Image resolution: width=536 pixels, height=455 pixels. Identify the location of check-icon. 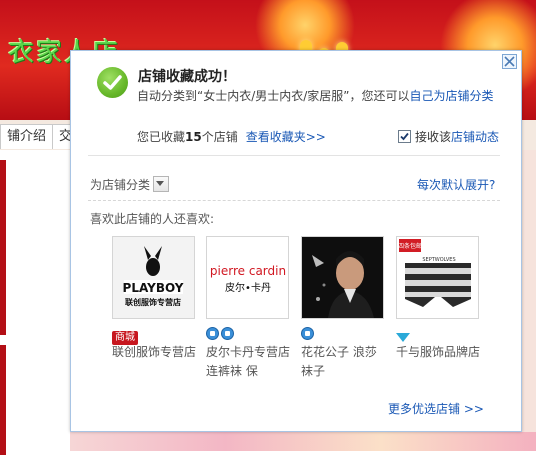
(112, 82).